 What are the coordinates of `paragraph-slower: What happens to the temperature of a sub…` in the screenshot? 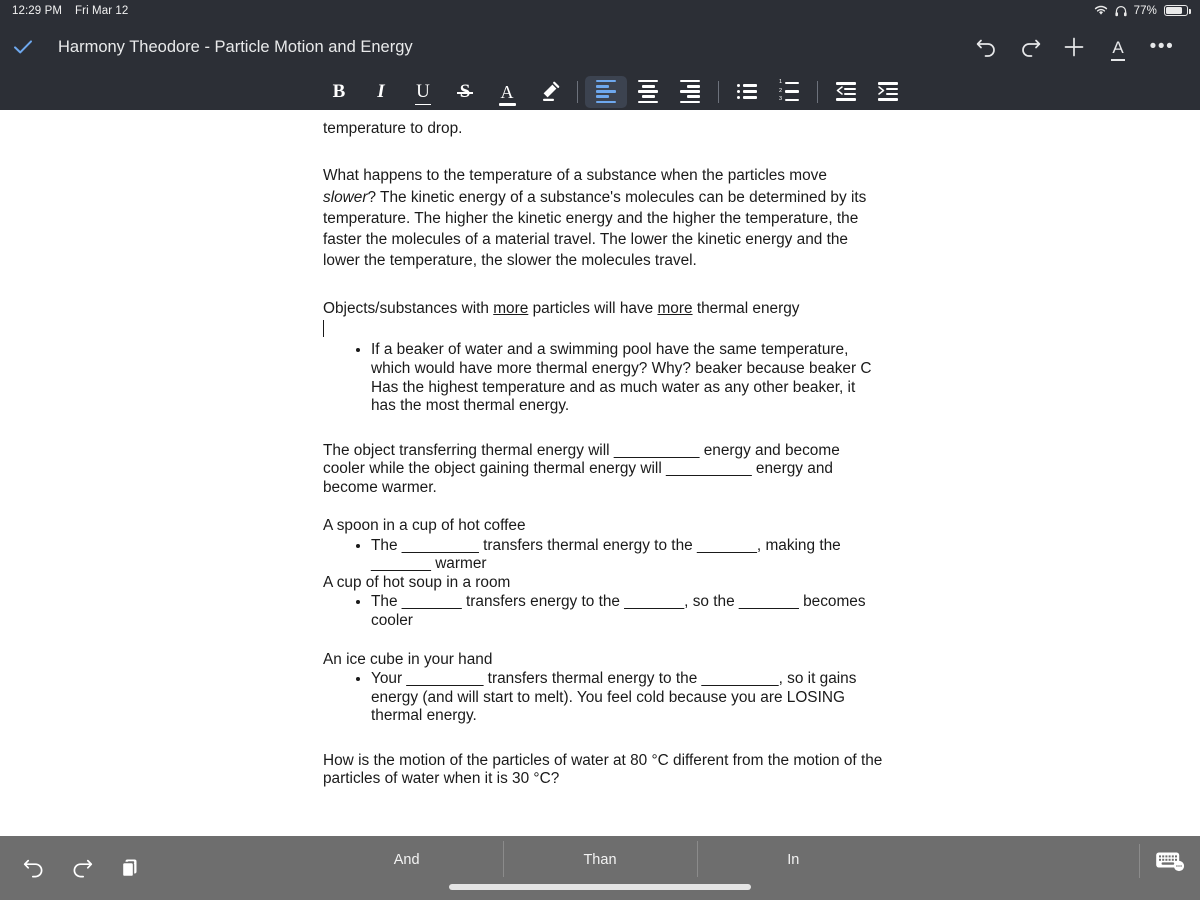 It's located at (603, 218).